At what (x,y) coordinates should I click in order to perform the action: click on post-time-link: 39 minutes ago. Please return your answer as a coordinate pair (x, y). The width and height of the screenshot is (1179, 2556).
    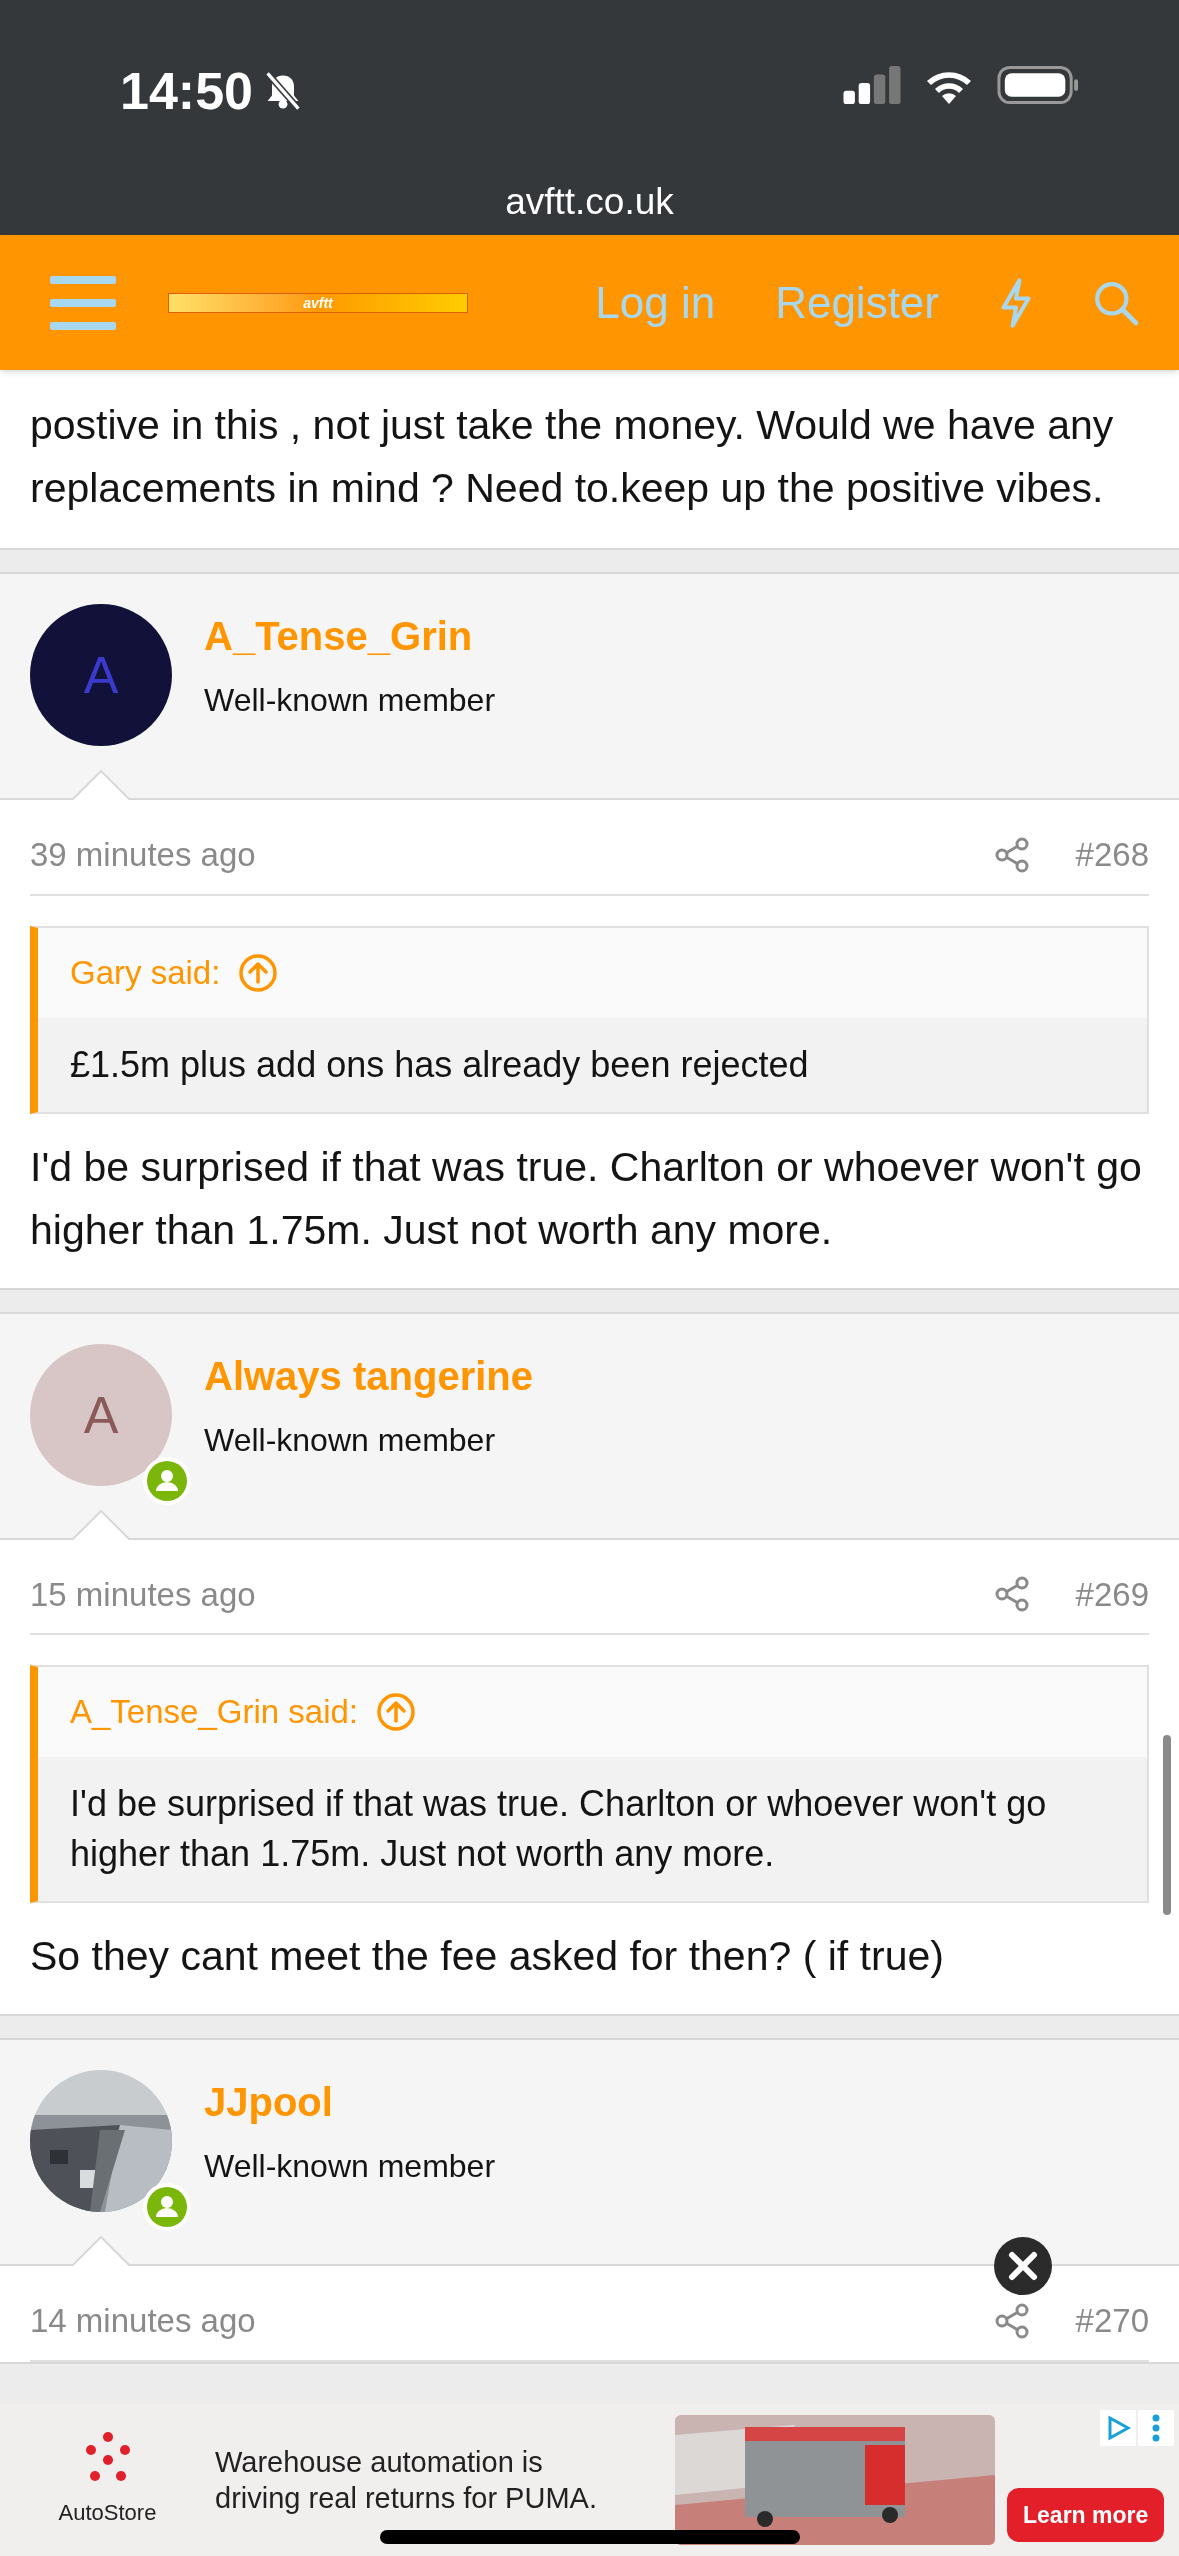
    Looking at the image, I should click on (143, 855).